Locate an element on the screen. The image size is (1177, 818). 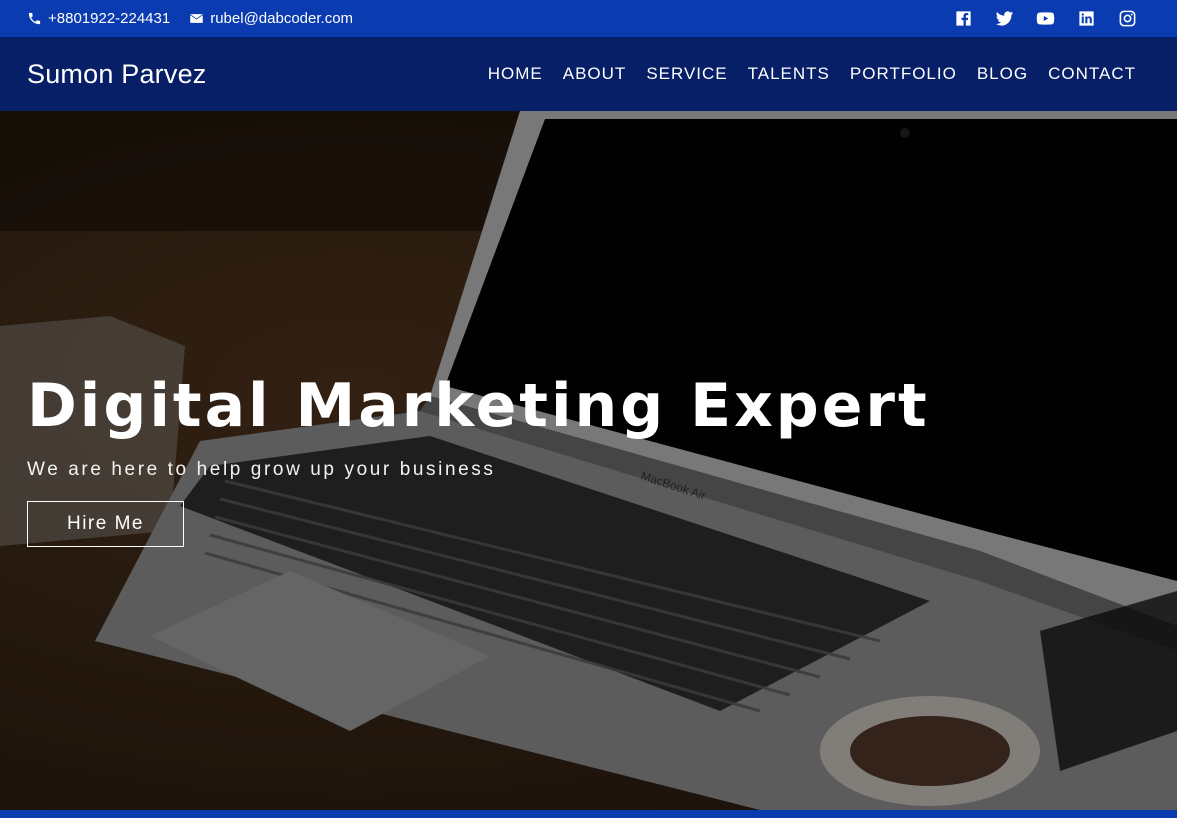
email-contact: rubel@dabcoder.com is located at coordinates (271, 18).